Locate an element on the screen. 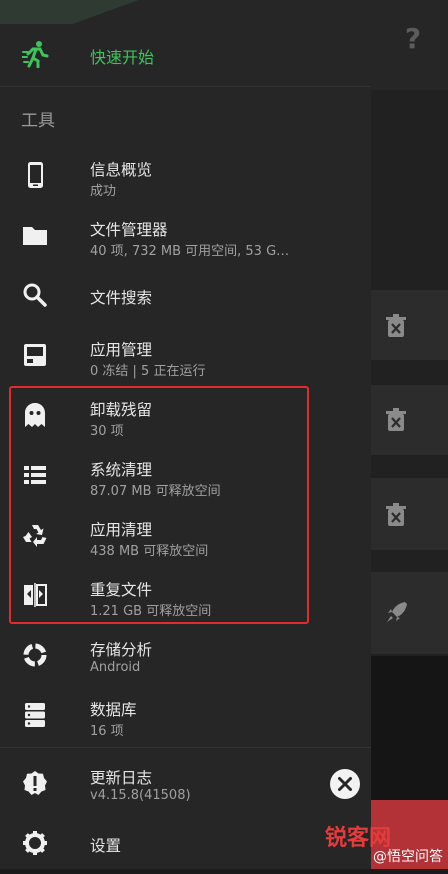 The width and height of the screenshot is (448, 874). menu-item-app-cleaner: 应用清理 438 MB 可释放空间 is located at coordinates (185, 536).